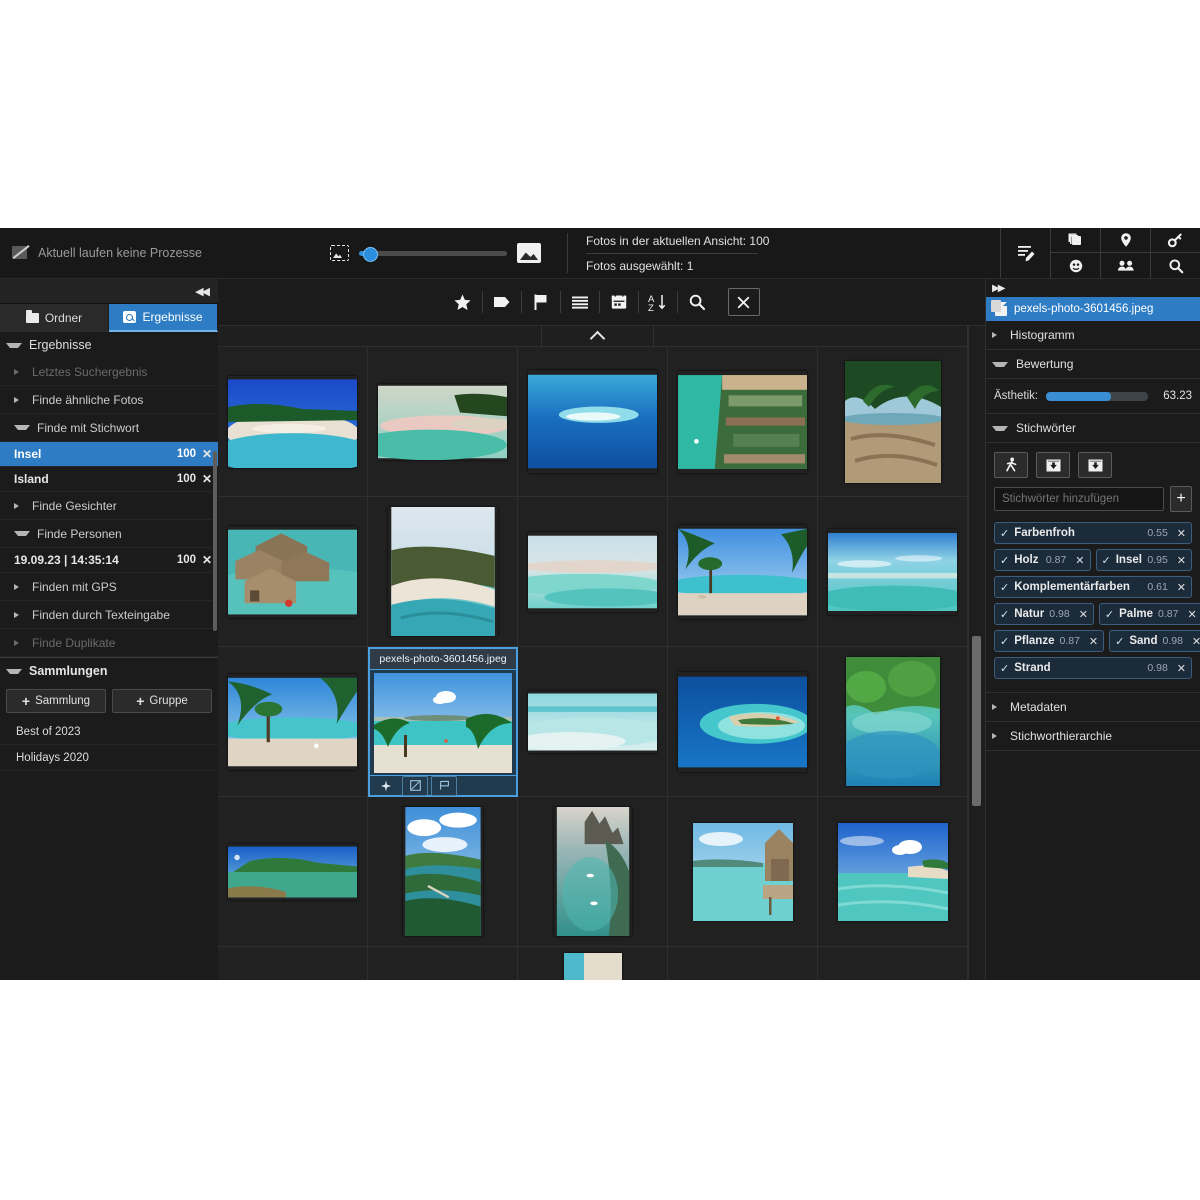 The width and height of the screenshot is (1200, 1200). I want to click on keyword-tag-sand: ✓ Sand 0.98 ✕, so click(1154, 641).